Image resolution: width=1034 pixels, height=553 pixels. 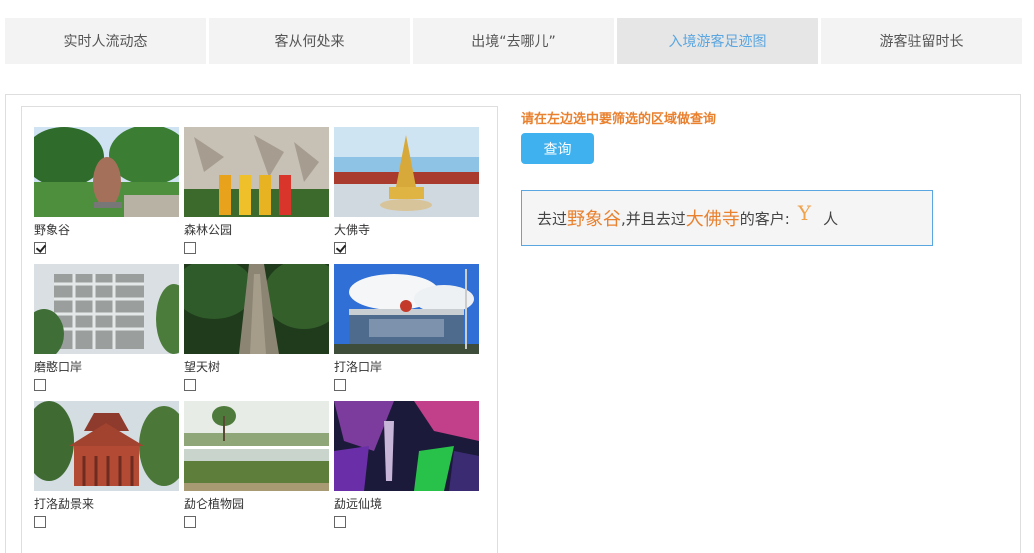 I want to click on spot-checkbox-mengyuan-fairyland, so click(x=340, y=522).